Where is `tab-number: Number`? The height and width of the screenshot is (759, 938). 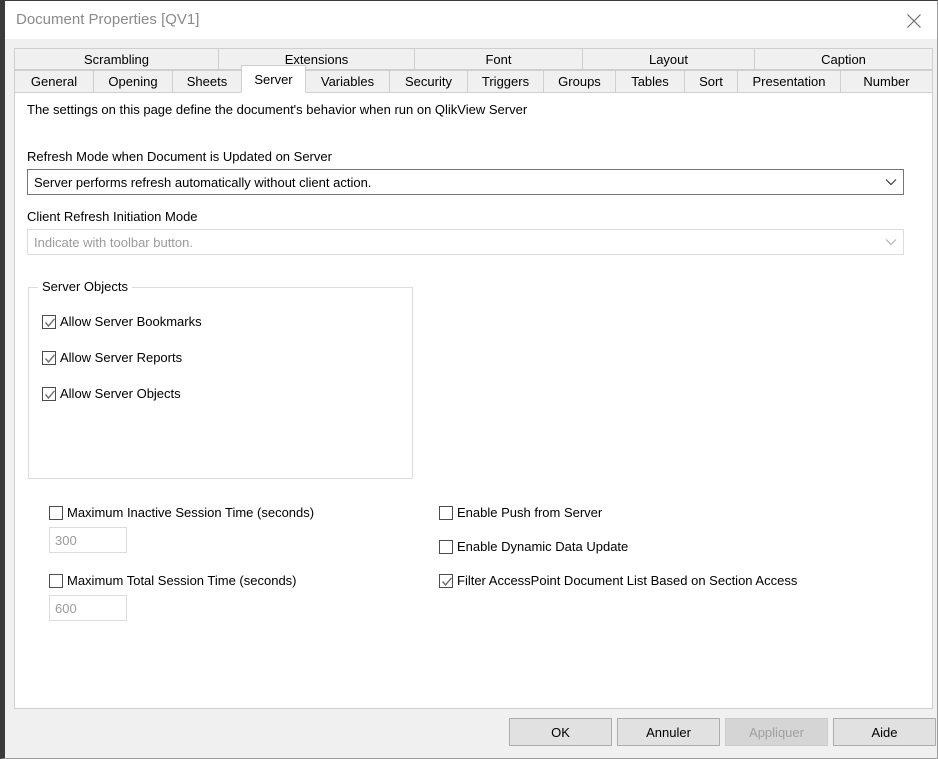
tab-number: Number is located at coordinates (886, 81).